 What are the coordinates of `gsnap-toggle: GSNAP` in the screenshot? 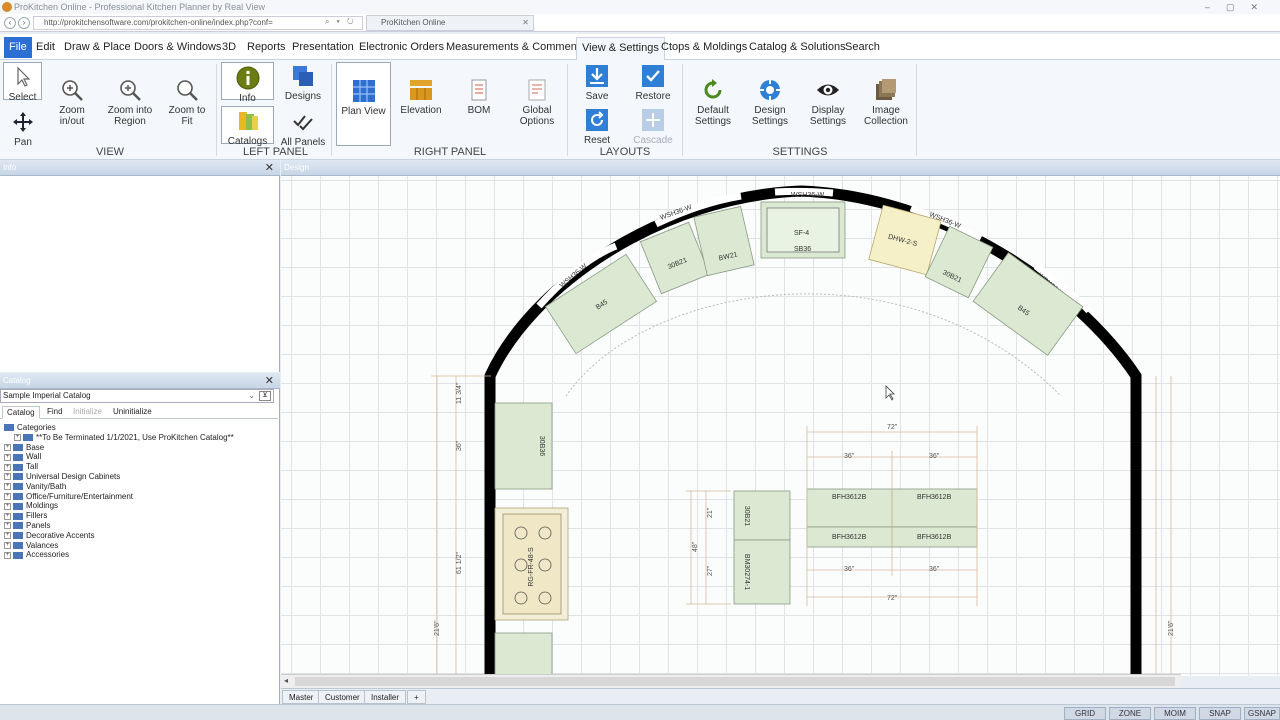 It's located at (1262, 713).